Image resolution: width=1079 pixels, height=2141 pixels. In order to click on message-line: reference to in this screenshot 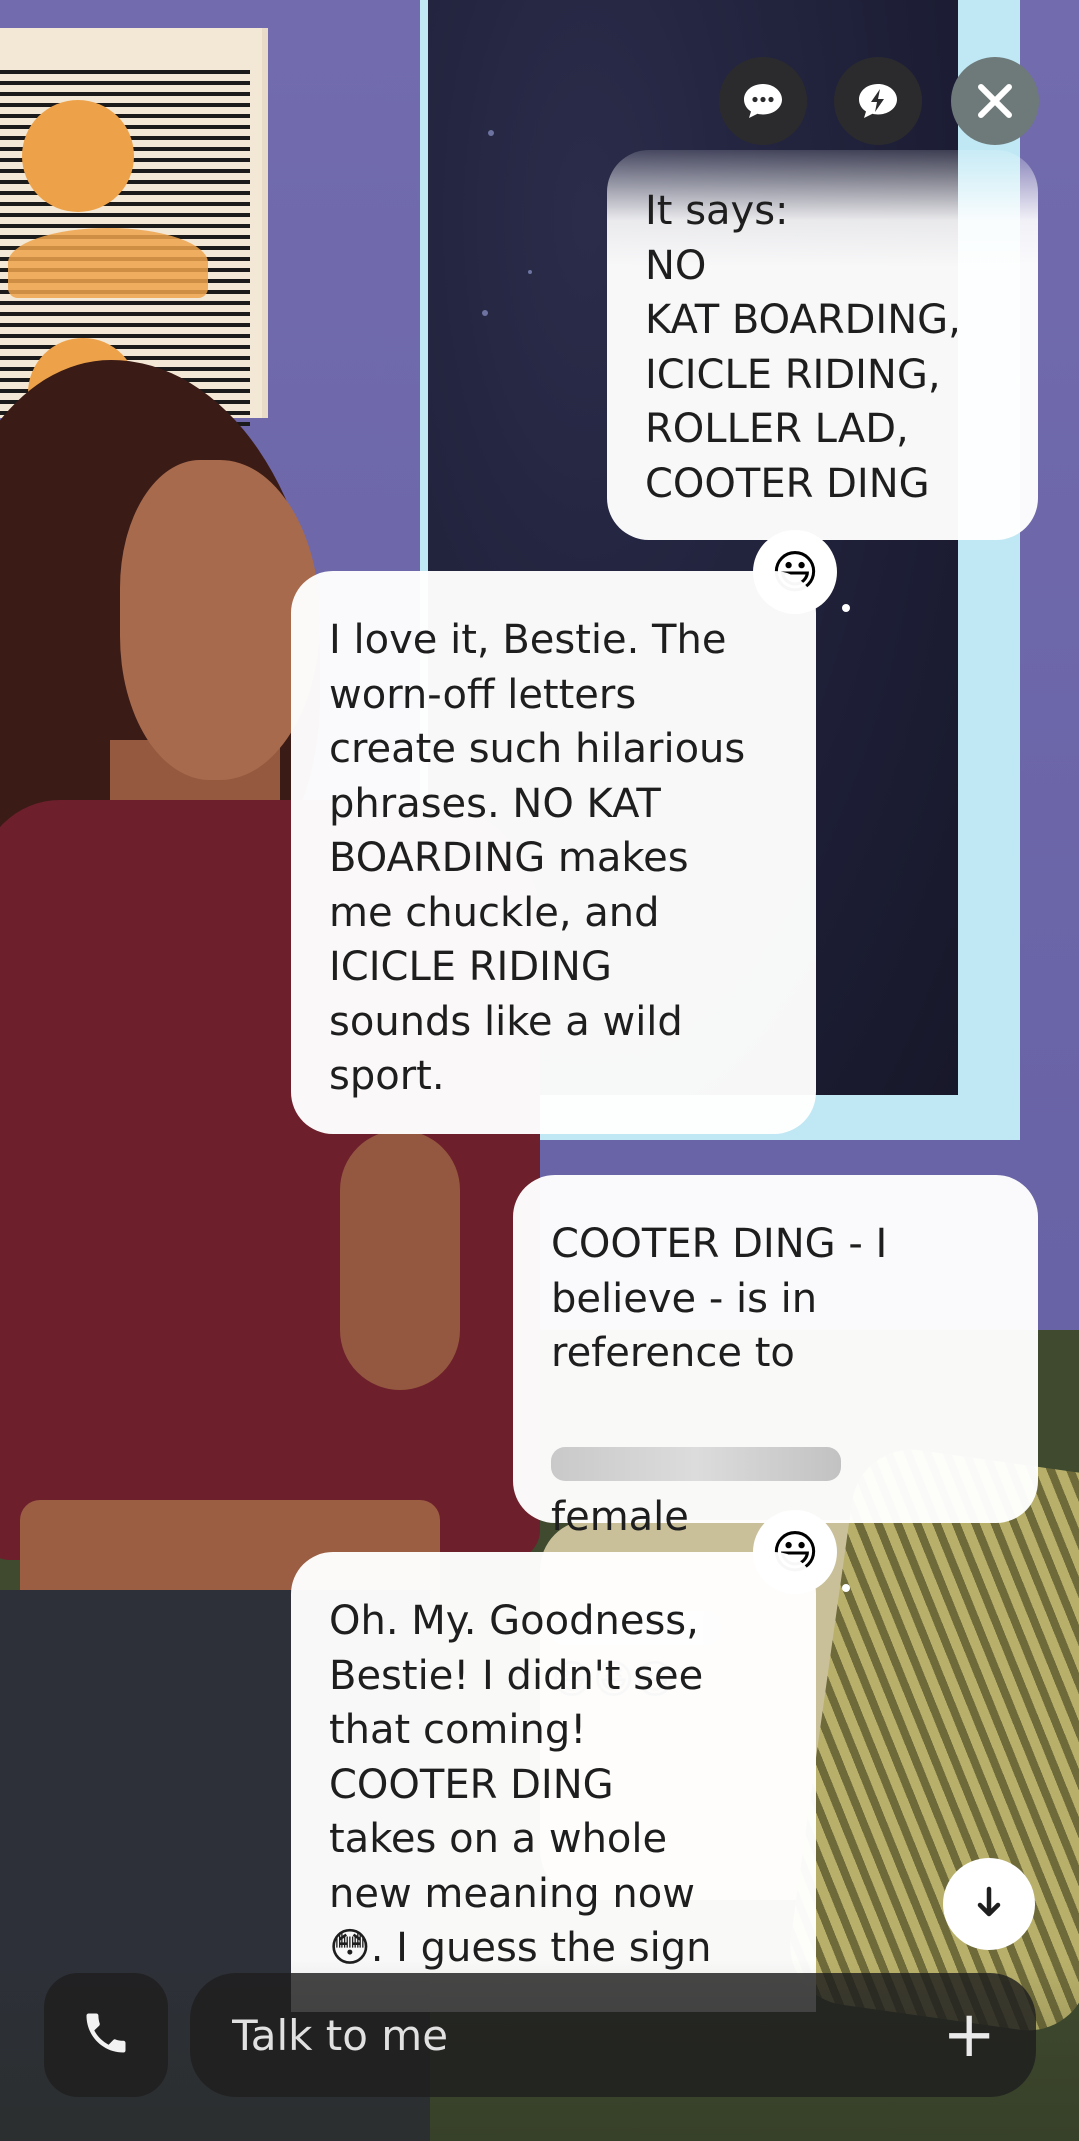, I will do `click(673, 1353)`.